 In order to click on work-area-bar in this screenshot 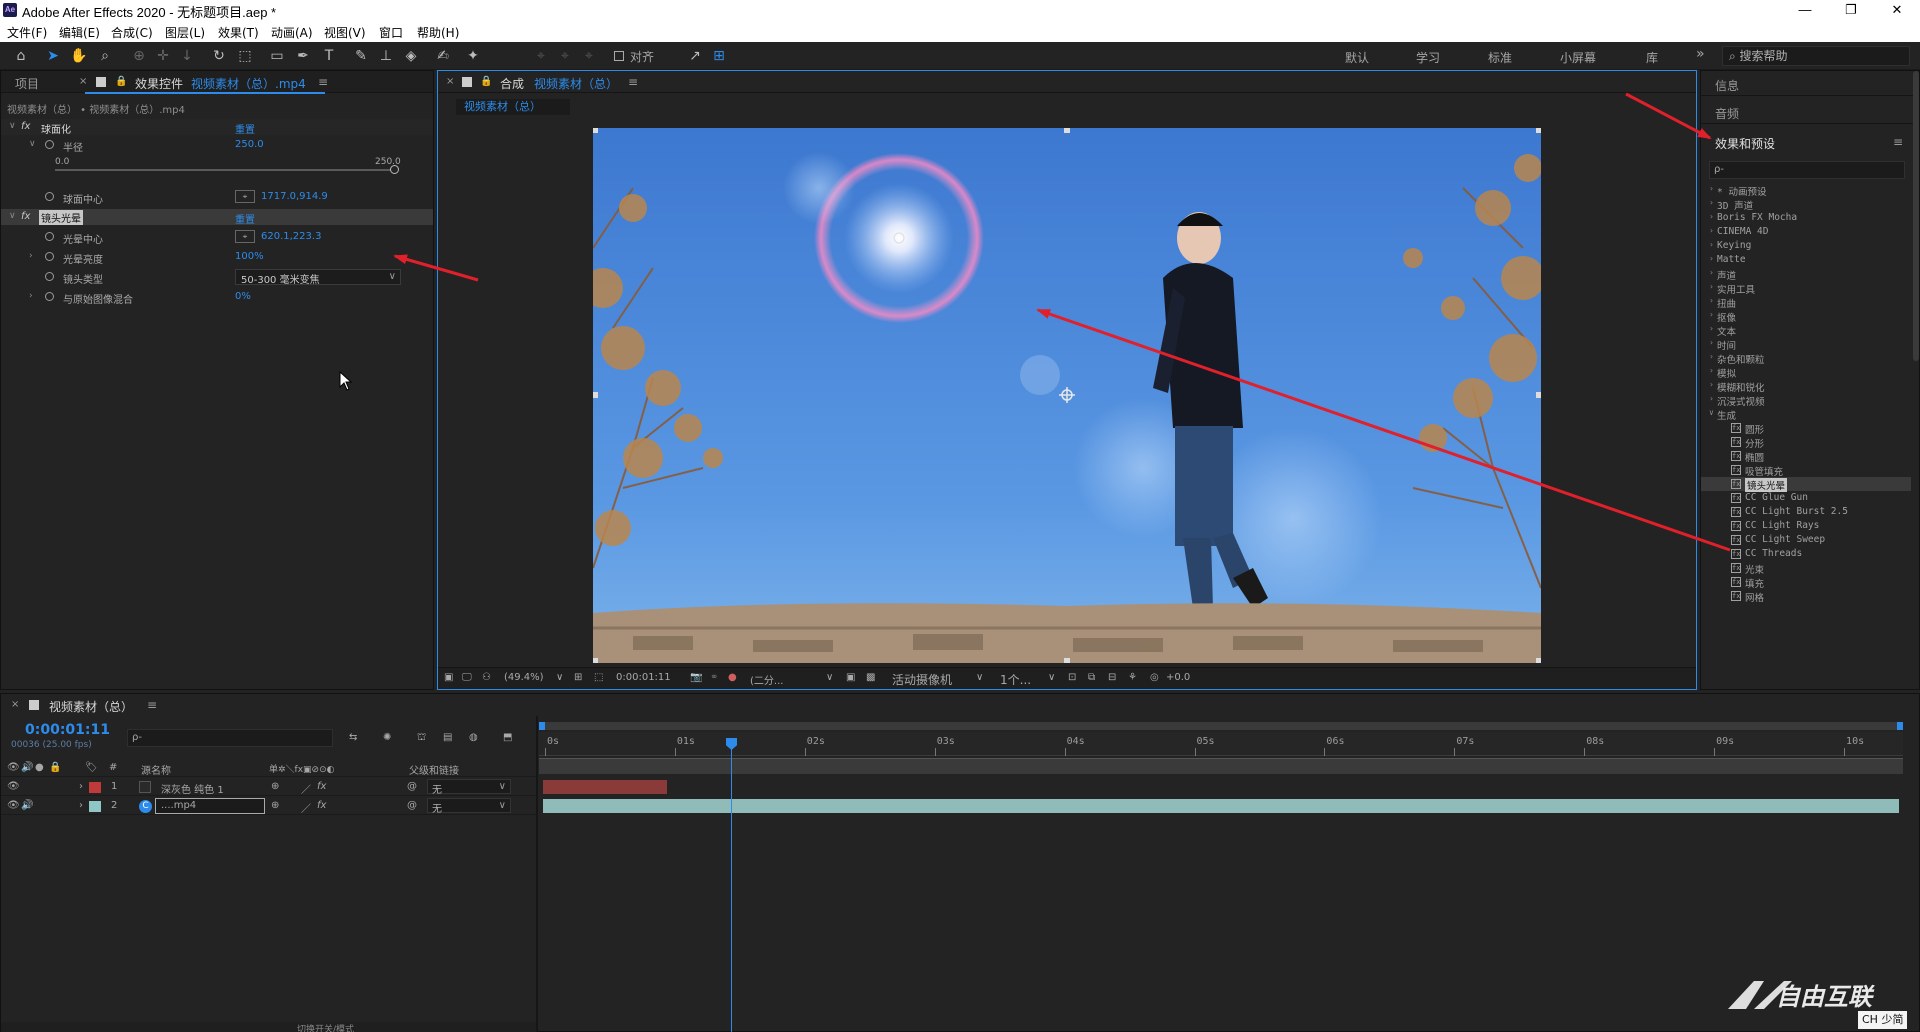, I will do `click(1221, 726)`.